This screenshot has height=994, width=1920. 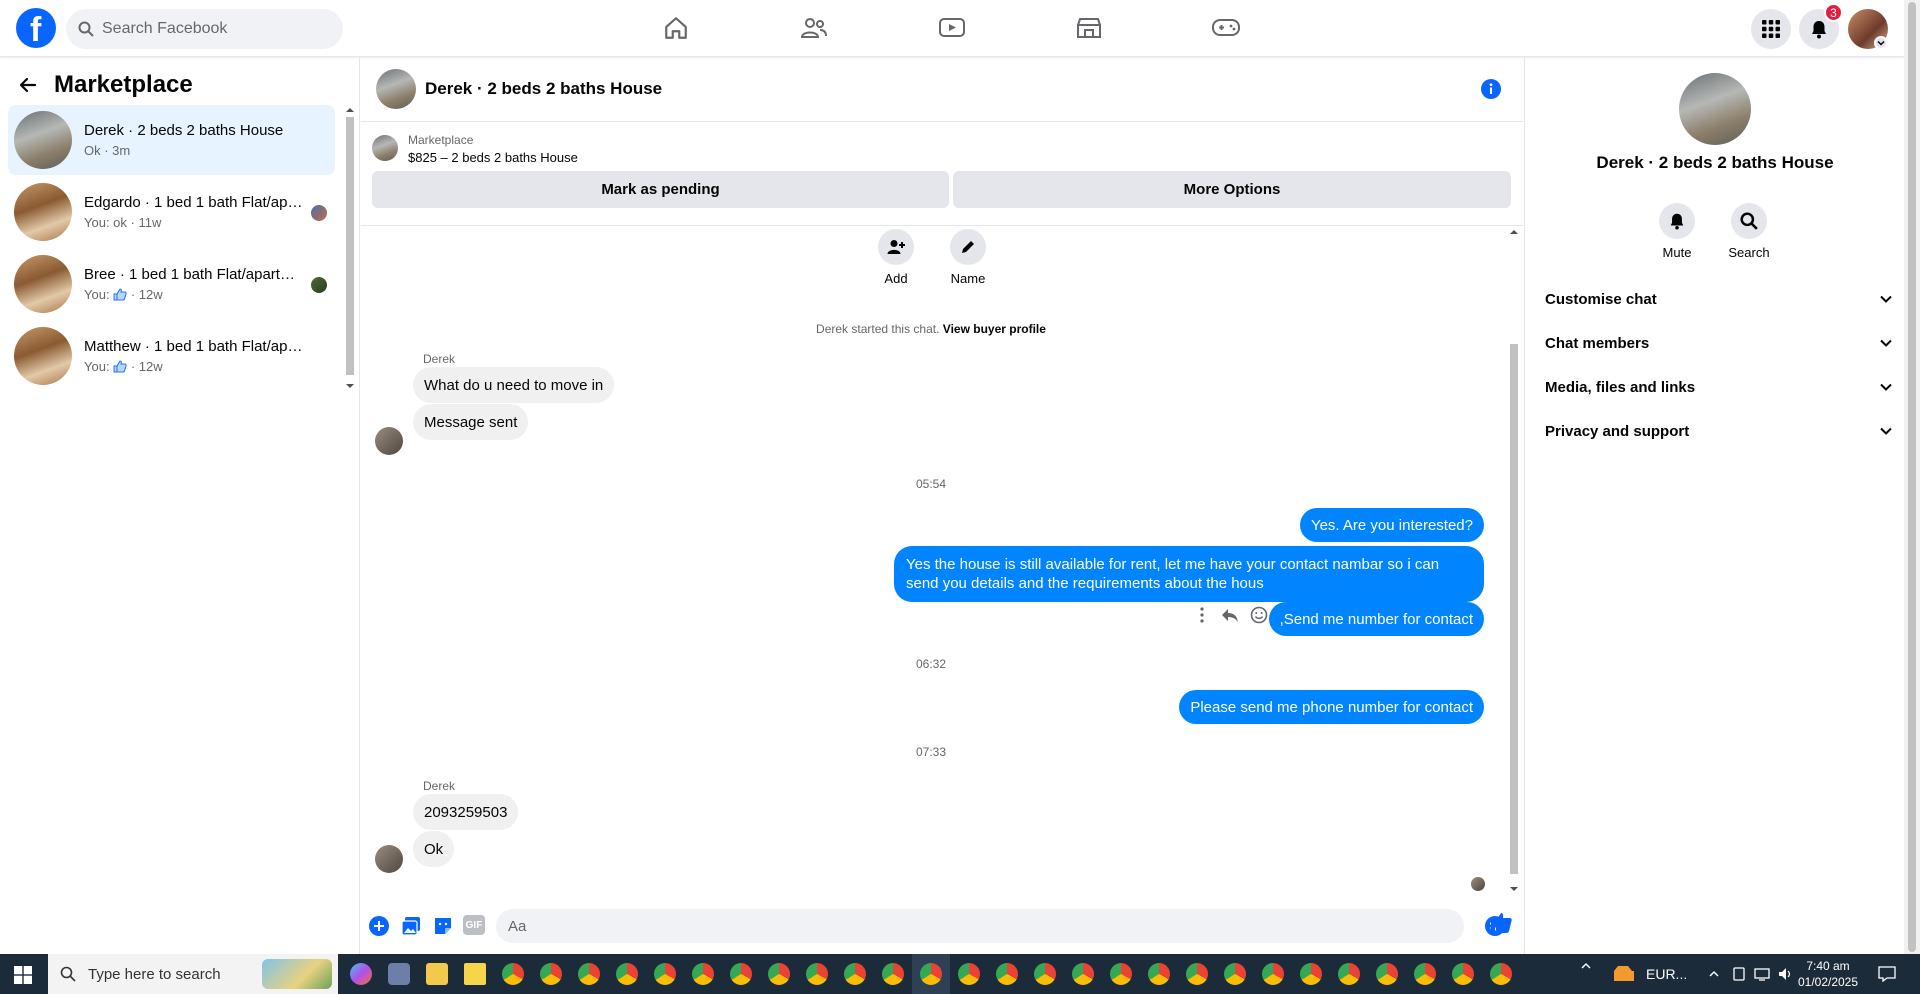 I want to click on video-nav-button, so click(x=952, y=28).